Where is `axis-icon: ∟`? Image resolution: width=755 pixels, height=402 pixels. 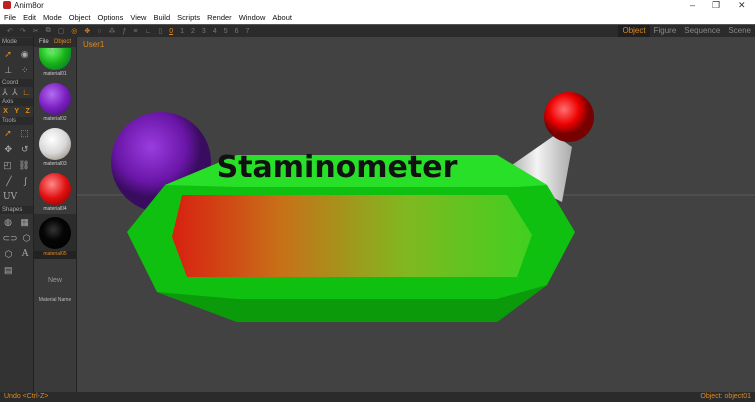 axis-icon: ∟ is located at coordinates (147, 31).